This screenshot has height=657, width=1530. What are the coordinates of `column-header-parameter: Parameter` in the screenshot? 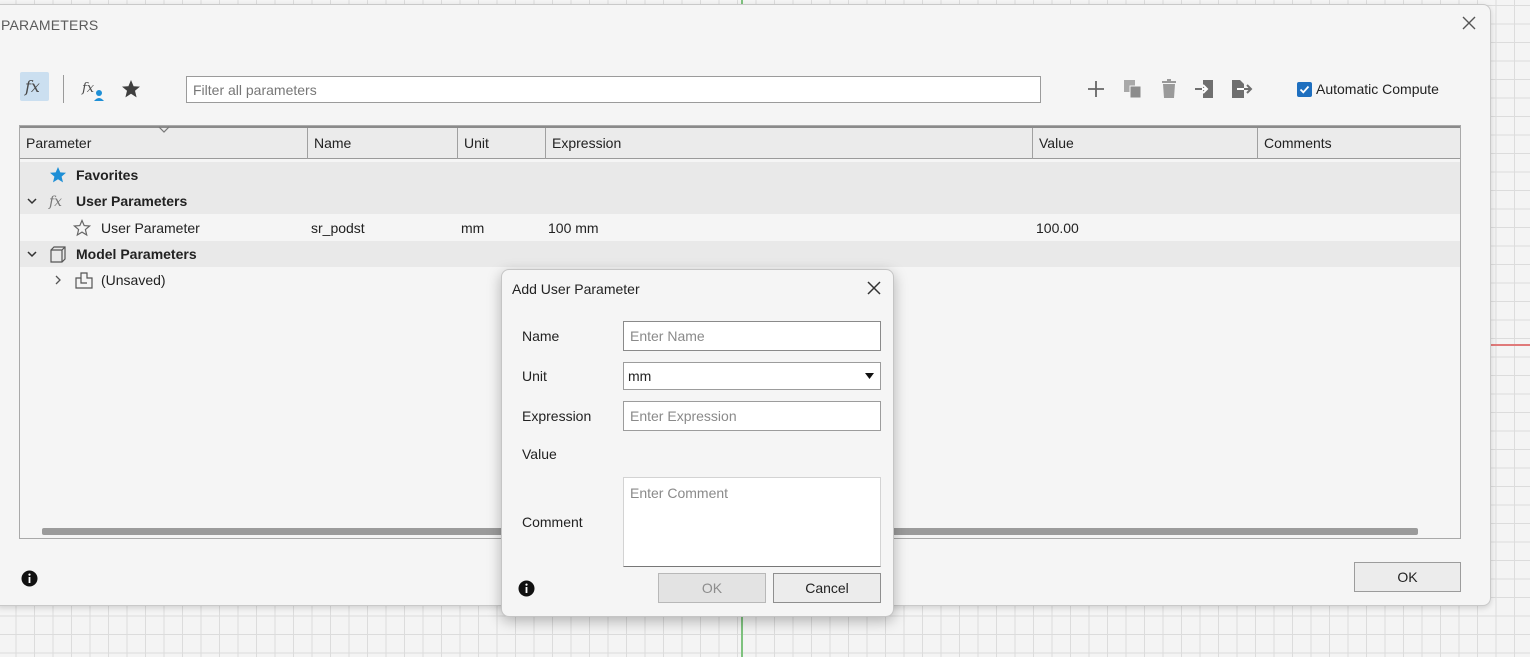 It's located at (164, 142).